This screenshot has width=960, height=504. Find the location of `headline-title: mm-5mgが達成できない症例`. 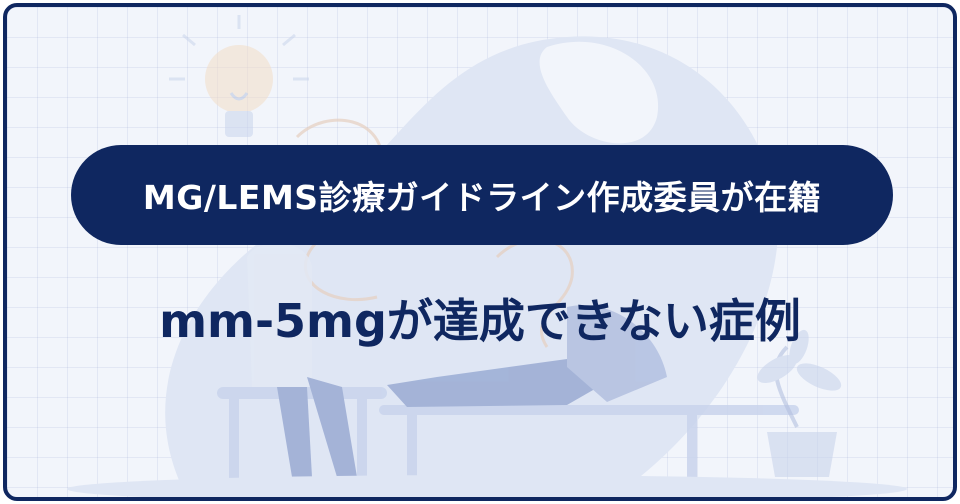

headline-title: mm-5mgが達成できない症例 is located at coordinates (480, 321).